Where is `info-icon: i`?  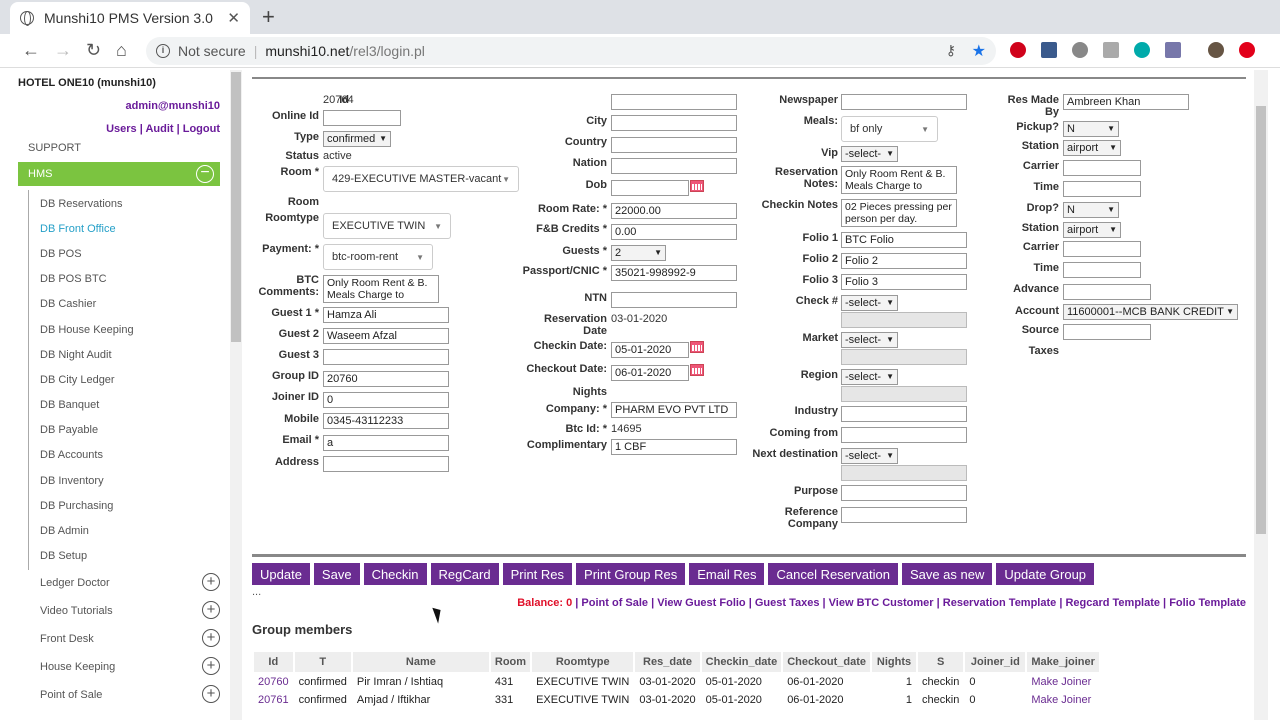
info-icon: i is located at coordinates (163, 51).